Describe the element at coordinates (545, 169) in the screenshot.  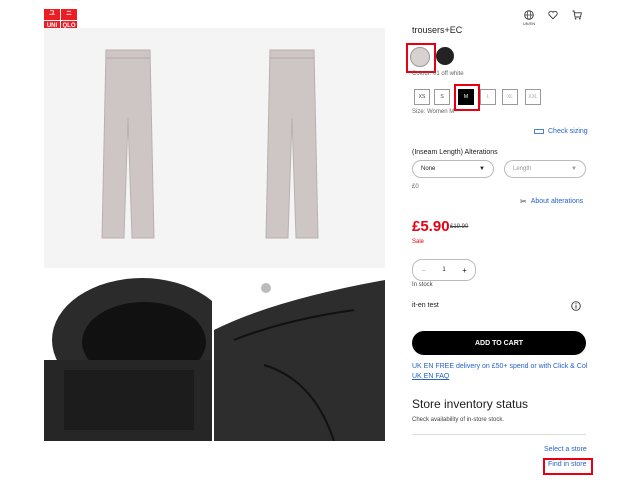
I see `length-select: Length ▼` at that location.